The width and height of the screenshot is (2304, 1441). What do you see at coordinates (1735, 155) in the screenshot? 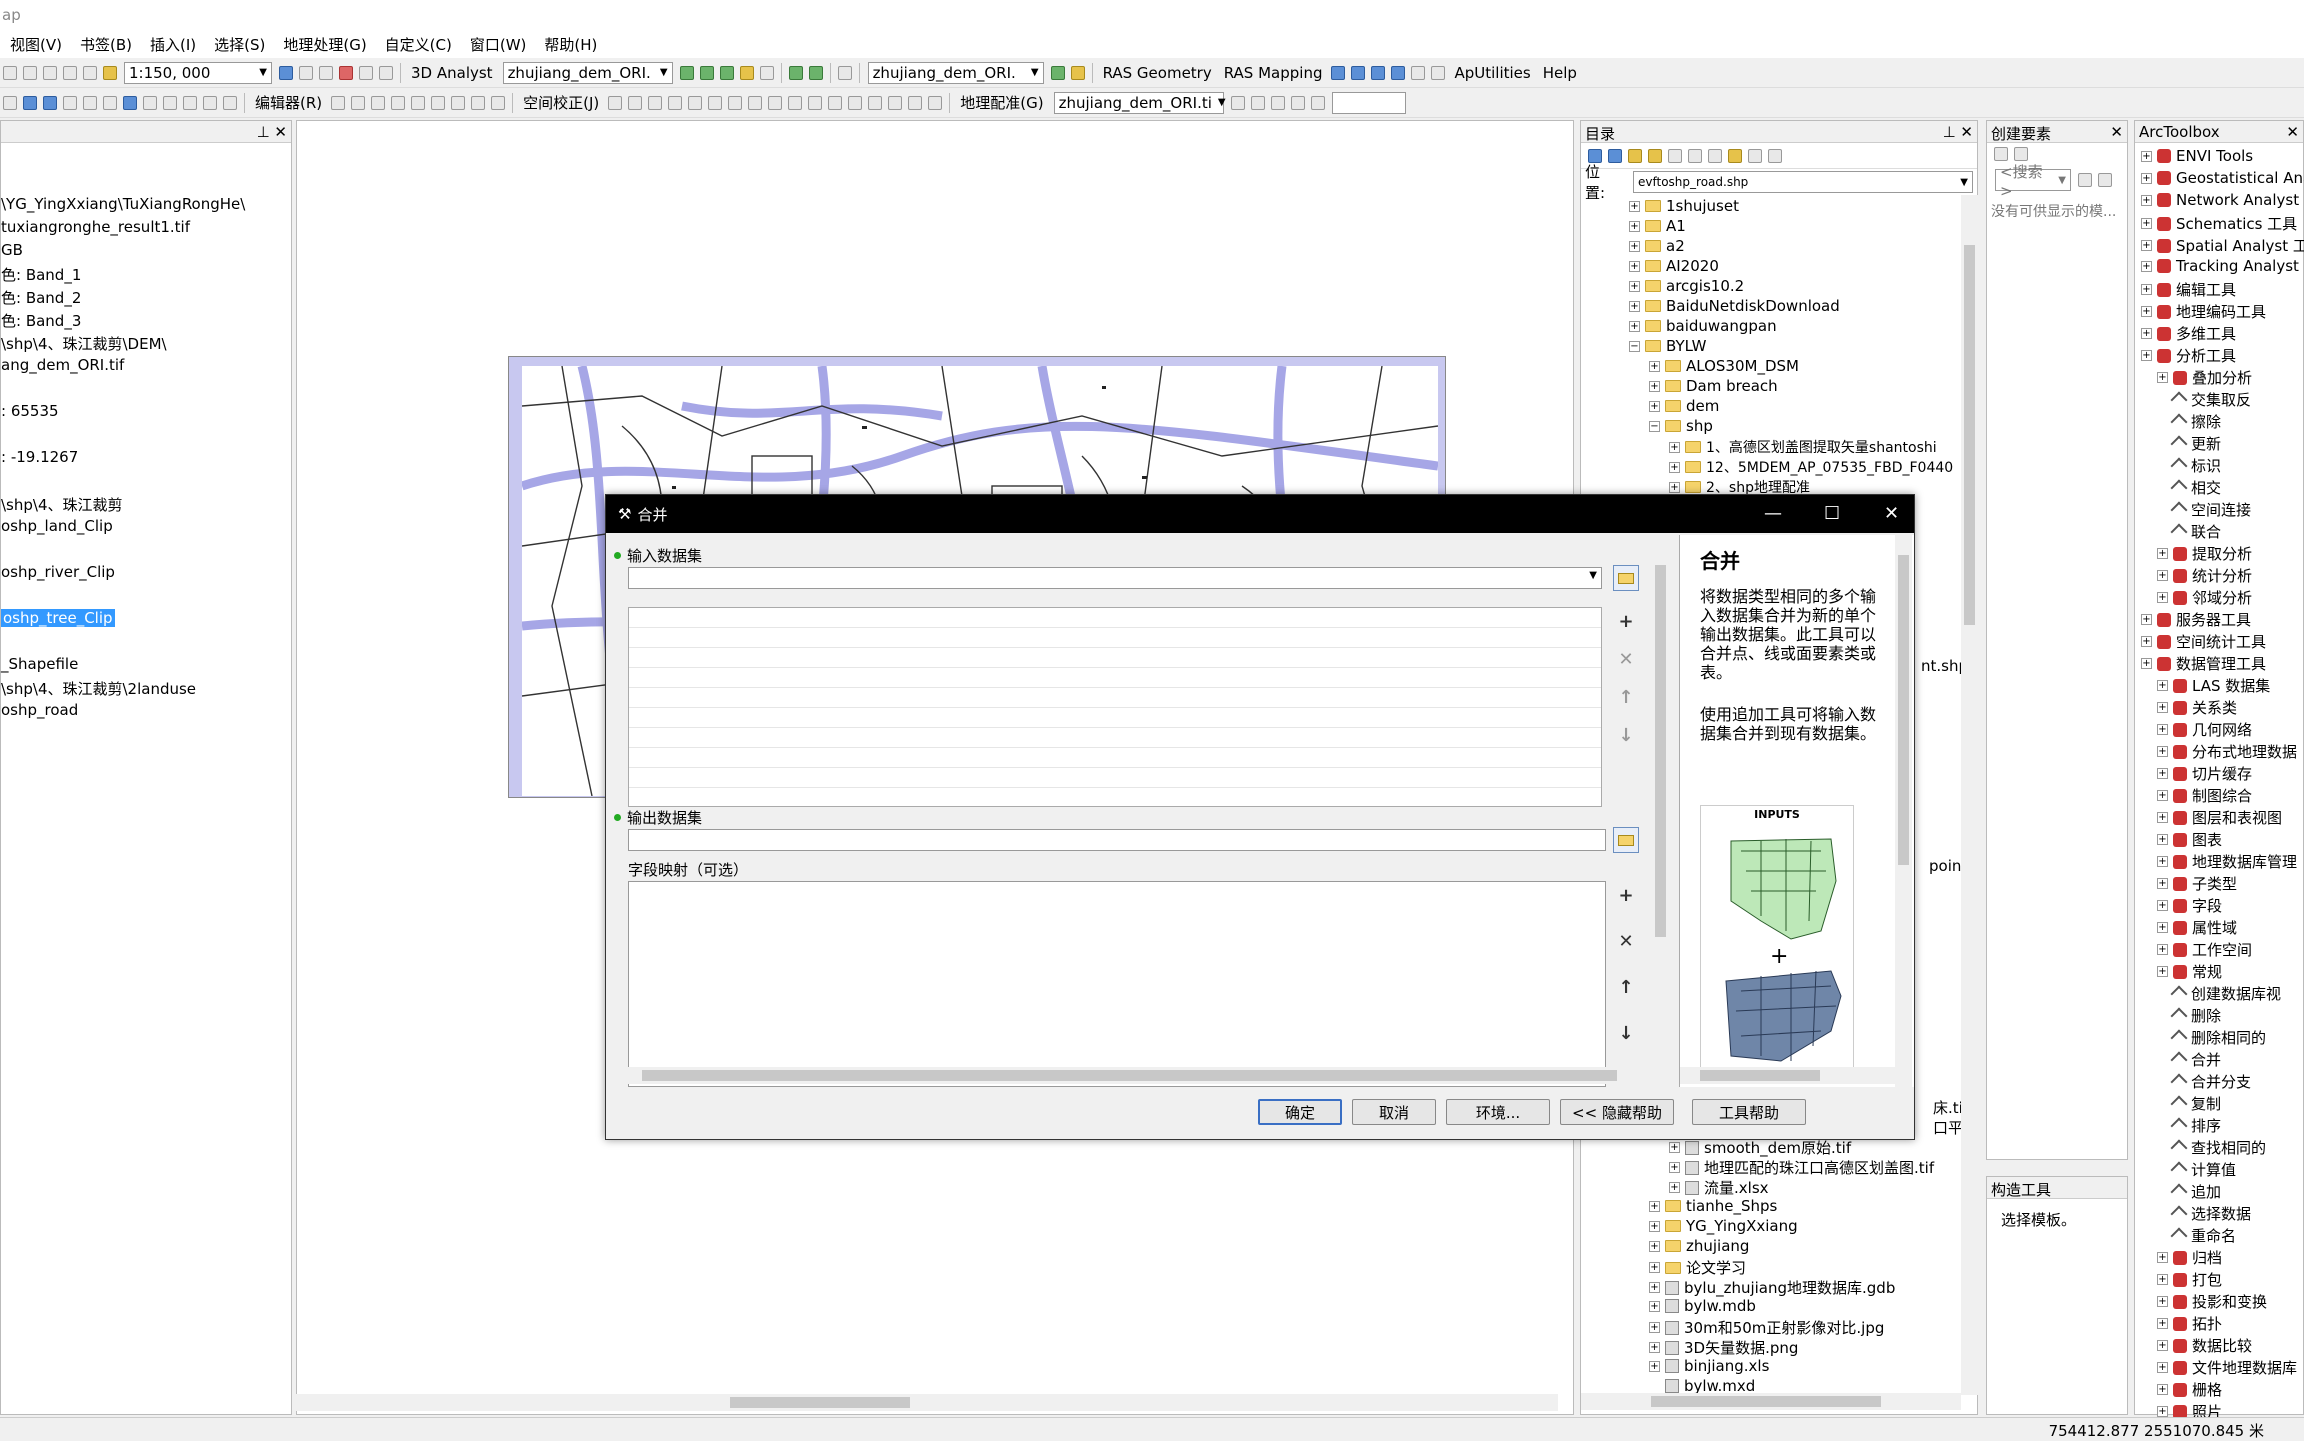
I see `new-folder-icon` at bounding box center [1735, 155].